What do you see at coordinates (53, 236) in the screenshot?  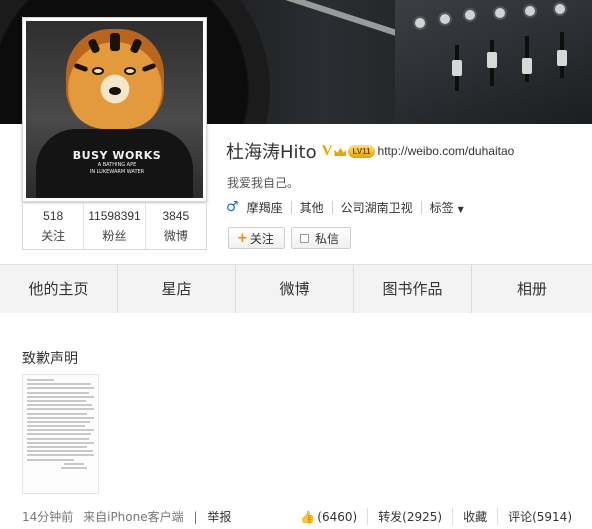 I see `stat-label: 关注` at bounding box center [53, 236].